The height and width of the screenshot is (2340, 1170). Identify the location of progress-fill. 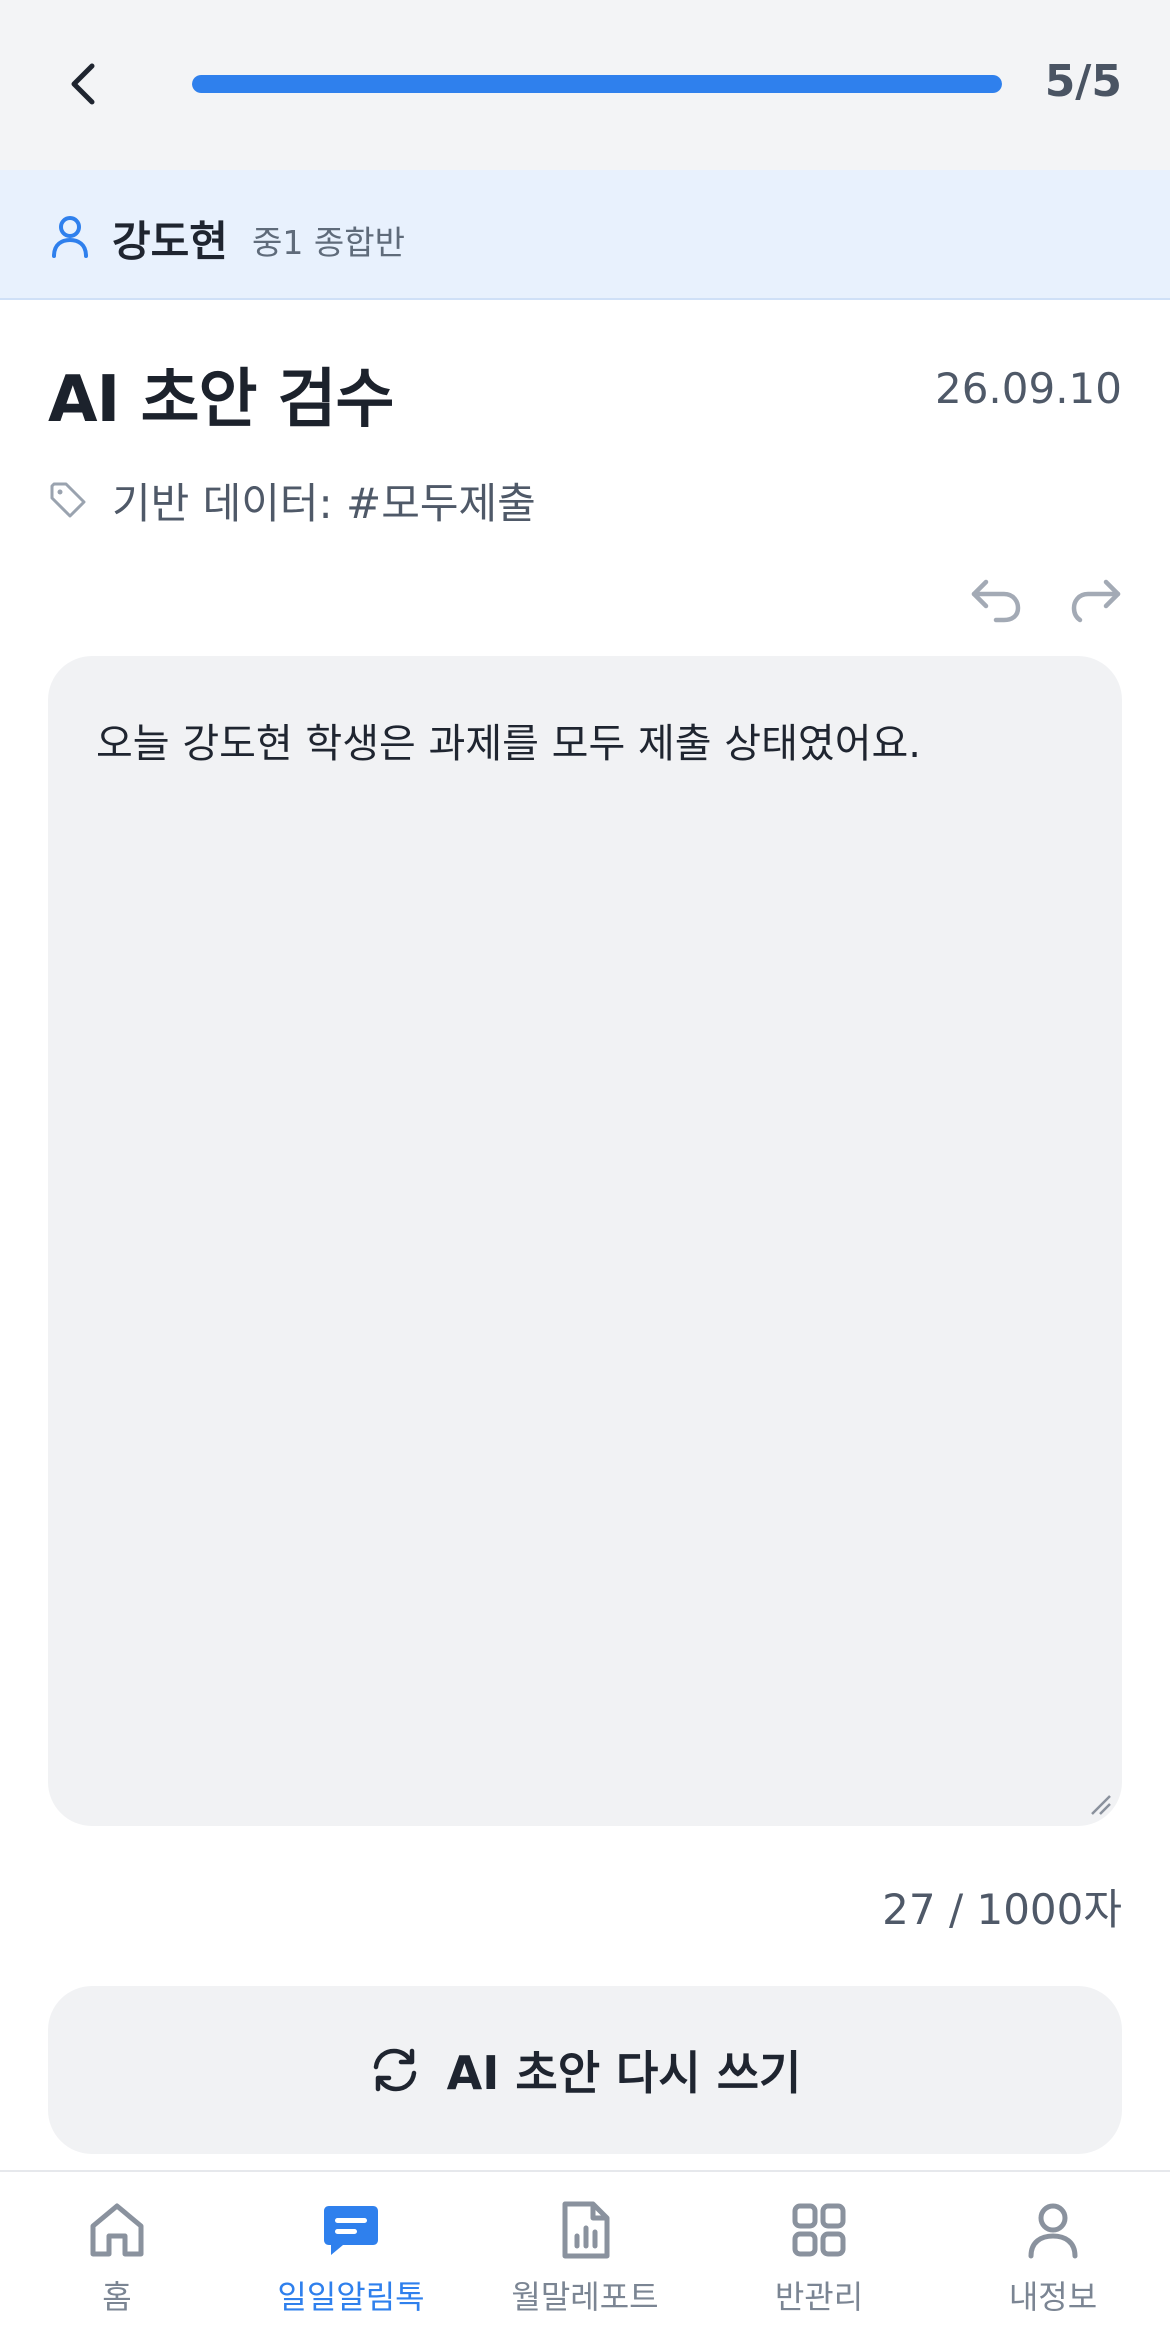
(597, 84).